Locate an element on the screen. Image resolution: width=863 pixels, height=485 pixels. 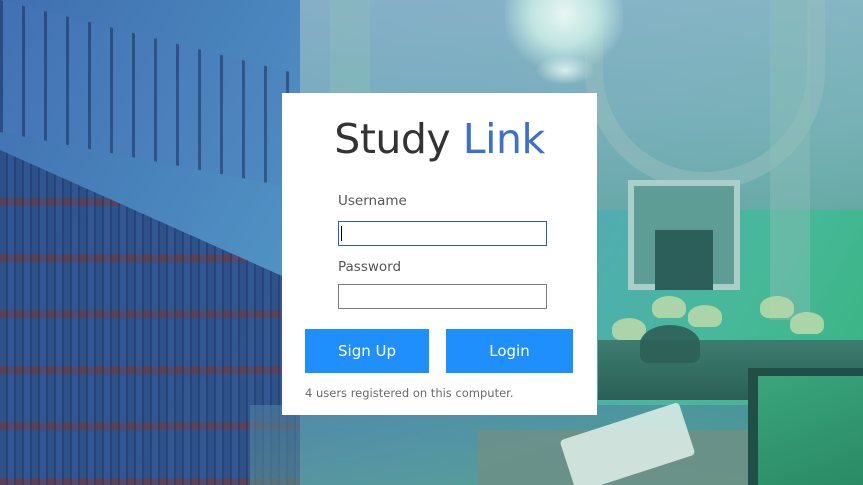
app-title: Study Link is located at coordinates (439, 139).